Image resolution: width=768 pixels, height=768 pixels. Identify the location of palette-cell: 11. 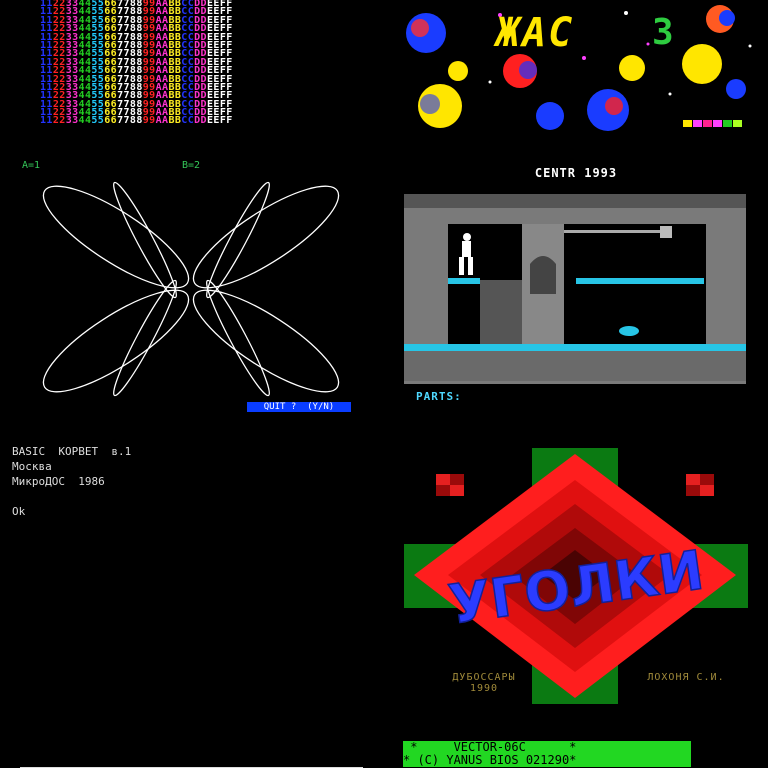
(46, 121).